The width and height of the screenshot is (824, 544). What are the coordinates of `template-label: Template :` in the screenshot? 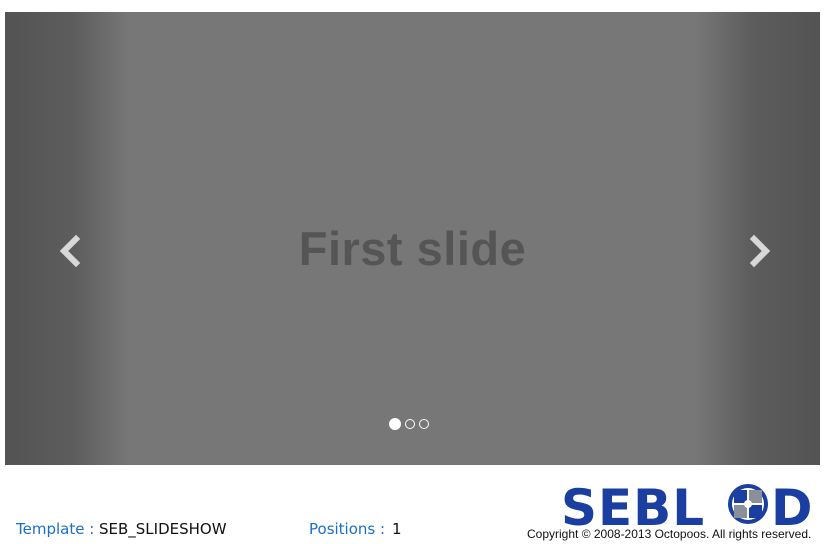 It's located at (55, 529).